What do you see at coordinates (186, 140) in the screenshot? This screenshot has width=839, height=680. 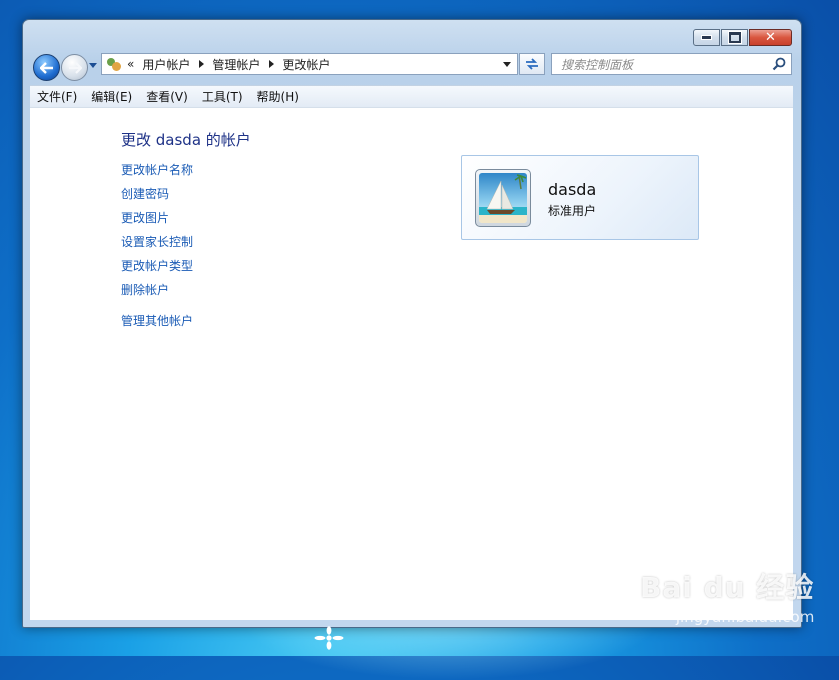 I see `page-title: 更改 dasda 的帐户` at bounding box center [186, 140].